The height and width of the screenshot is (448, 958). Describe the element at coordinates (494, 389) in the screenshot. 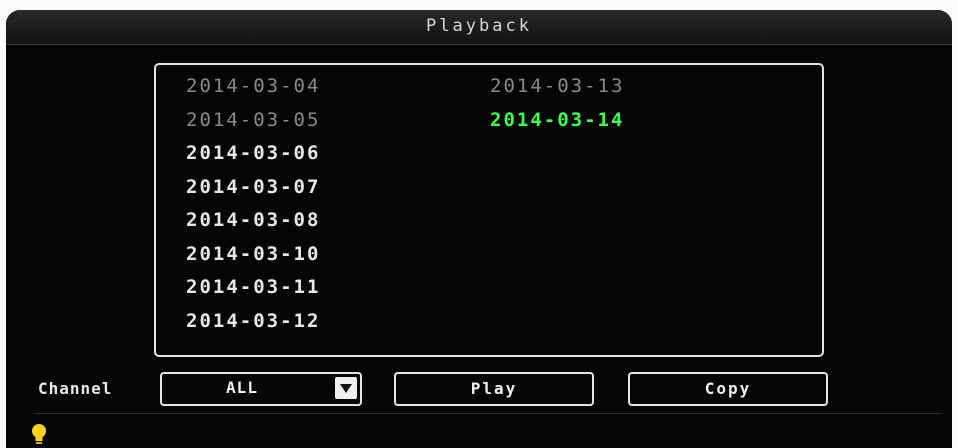

I see `play-button: Play` at that location.